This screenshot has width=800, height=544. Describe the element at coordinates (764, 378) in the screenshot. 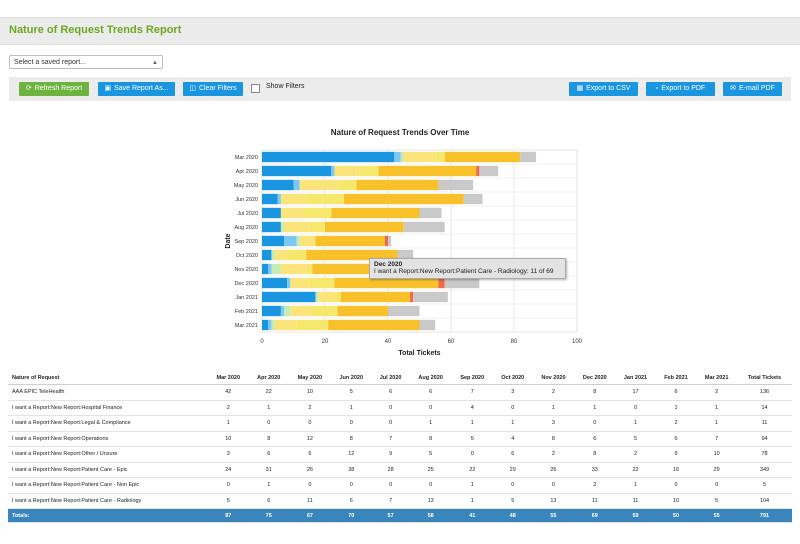

I see `column-header: Total Tickets` at that location.